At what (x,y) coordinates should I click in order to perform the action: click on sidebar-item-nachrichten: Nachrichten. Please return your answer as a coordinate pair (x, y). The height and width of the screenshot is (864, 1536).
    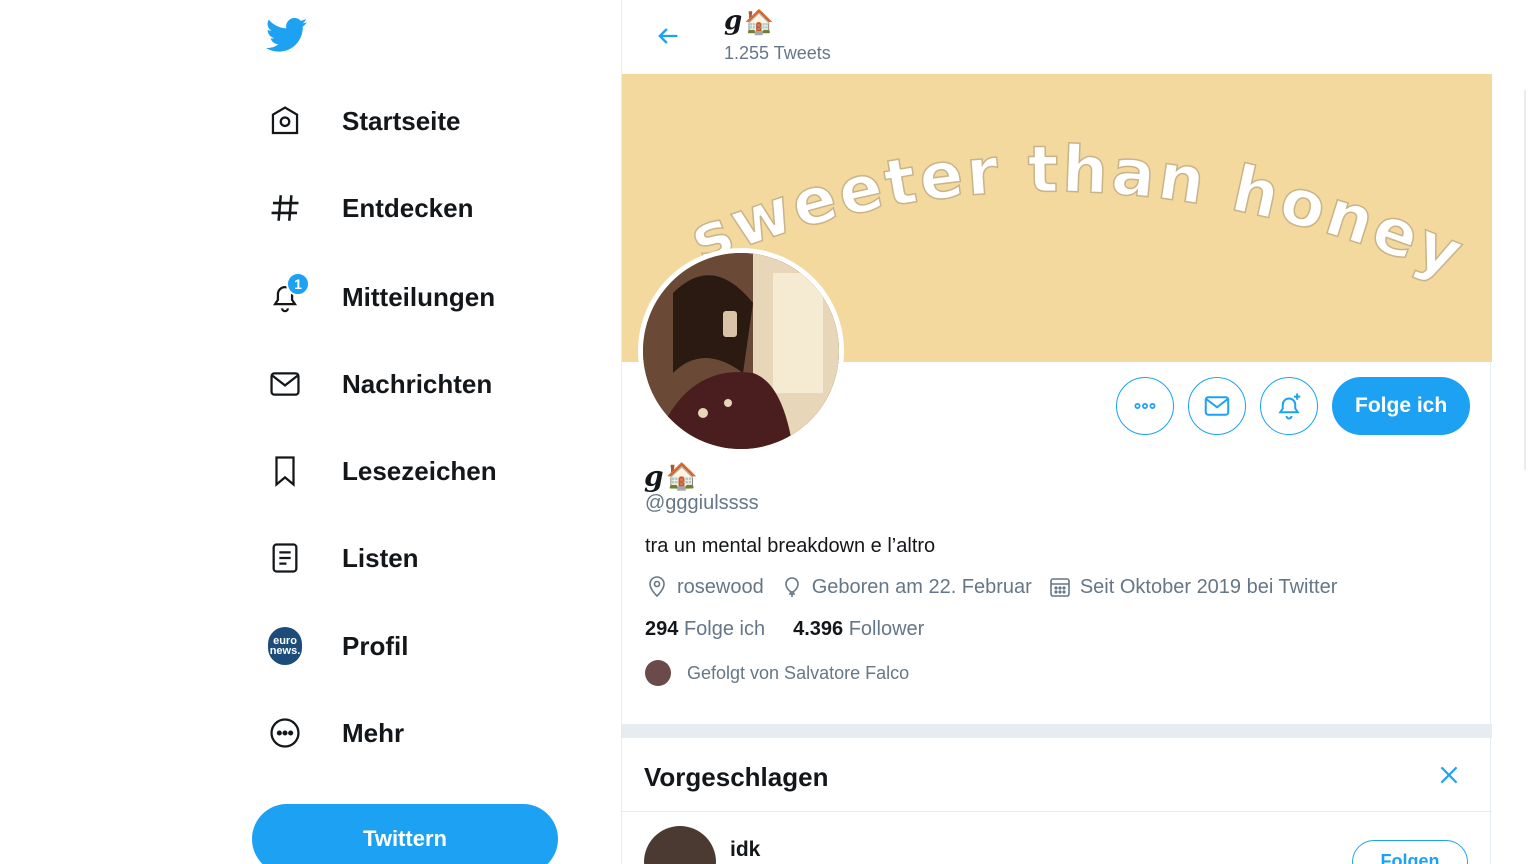
    Looking at the image, I should click on (380, 384).